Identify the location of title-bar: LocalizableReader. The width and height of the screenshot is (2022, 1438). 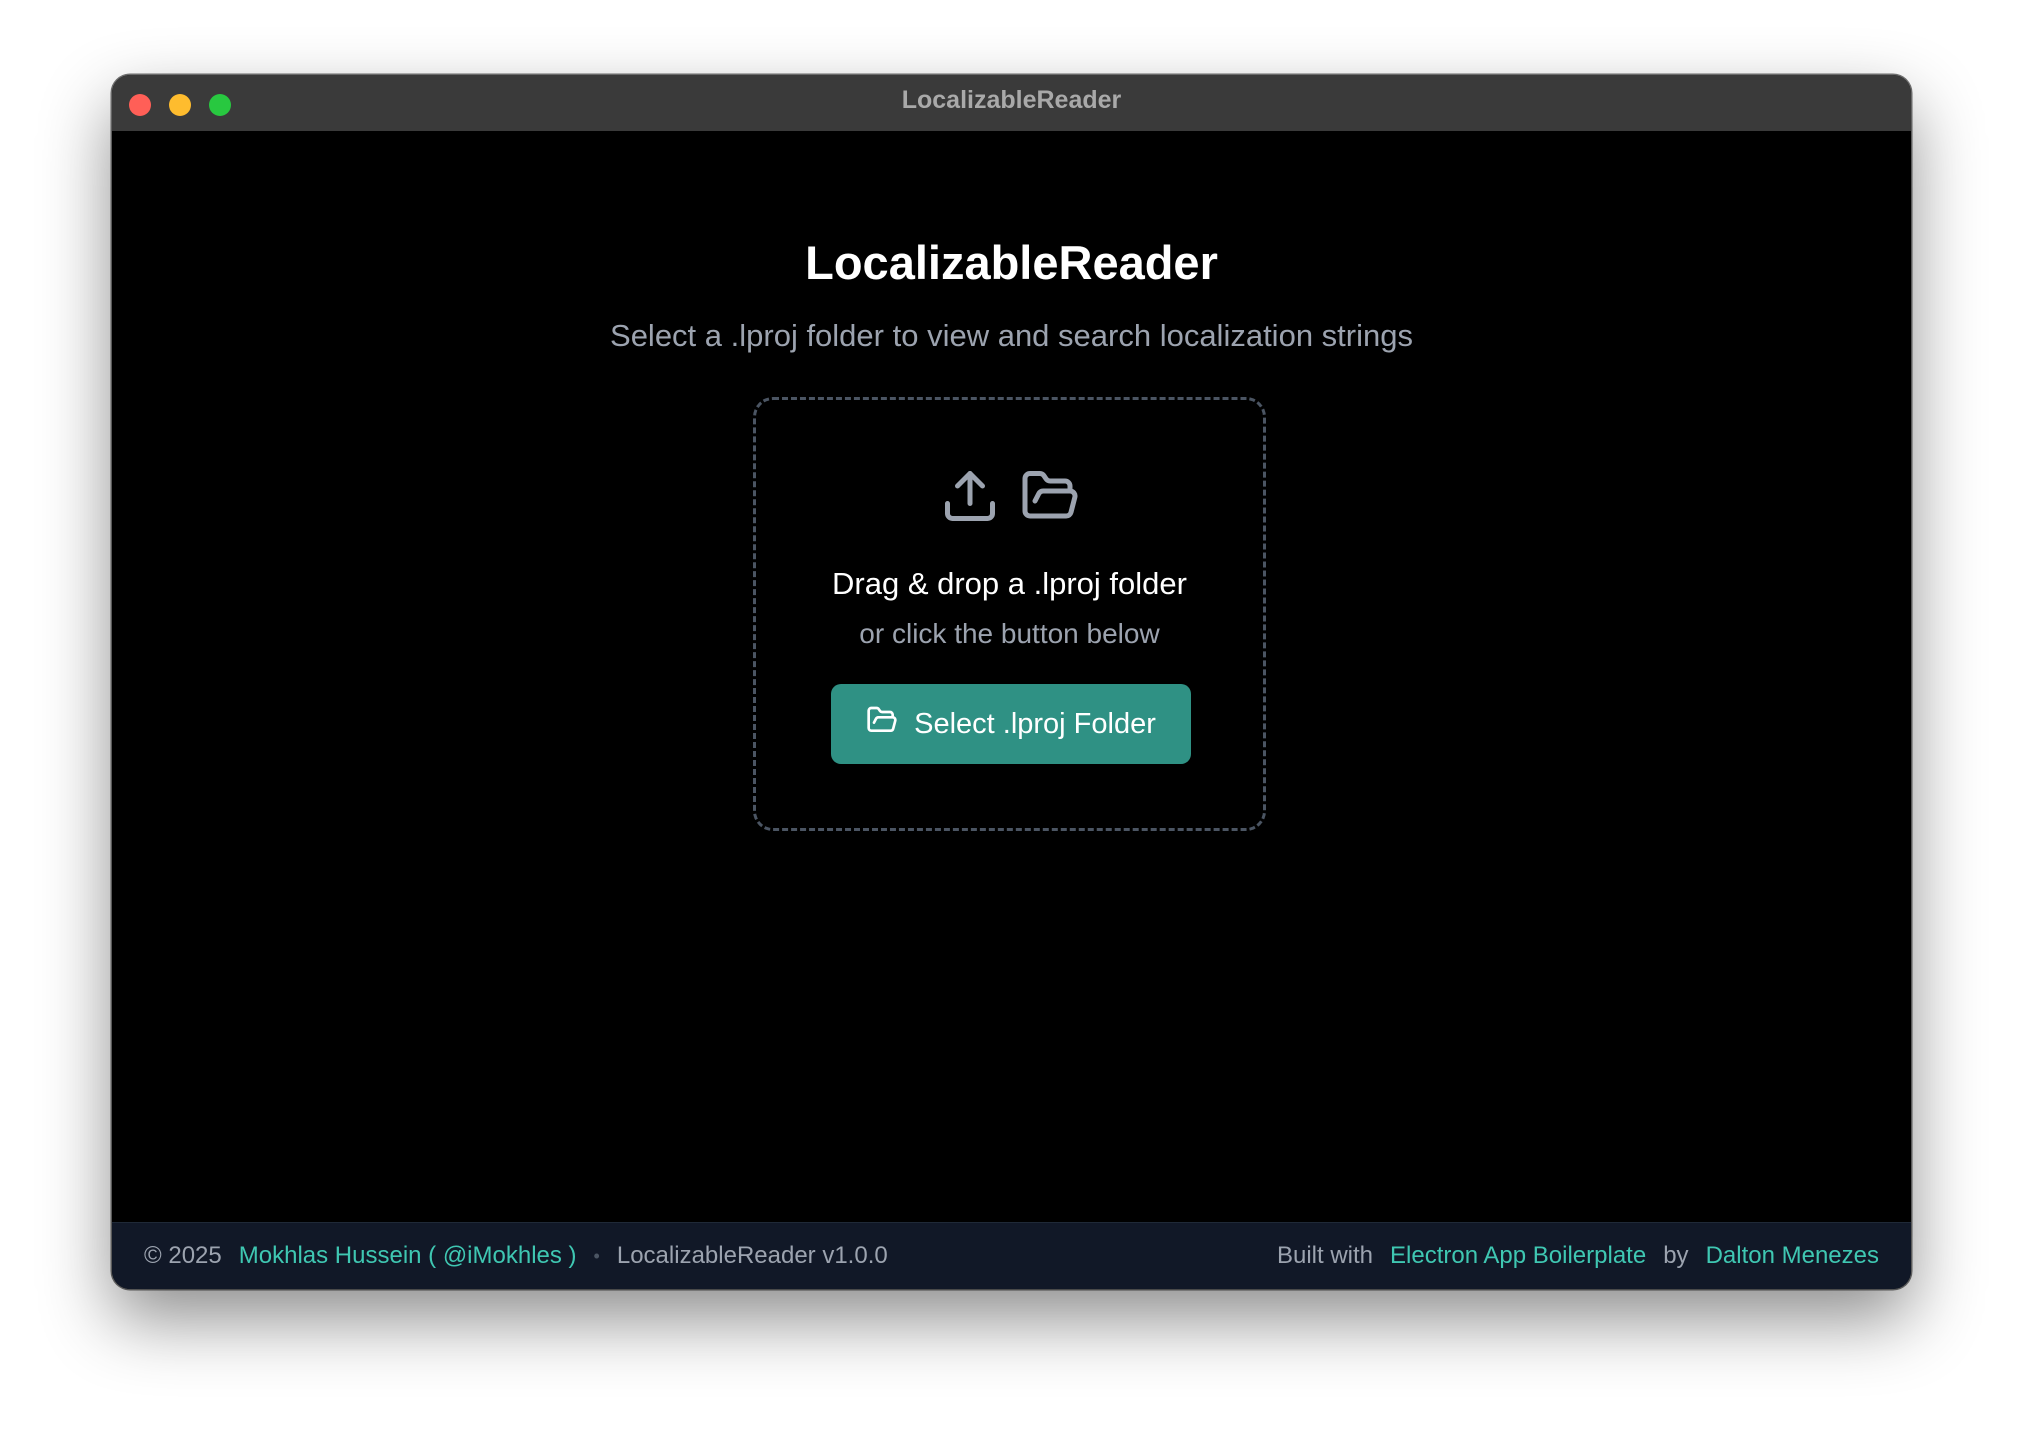
(1011, 103).